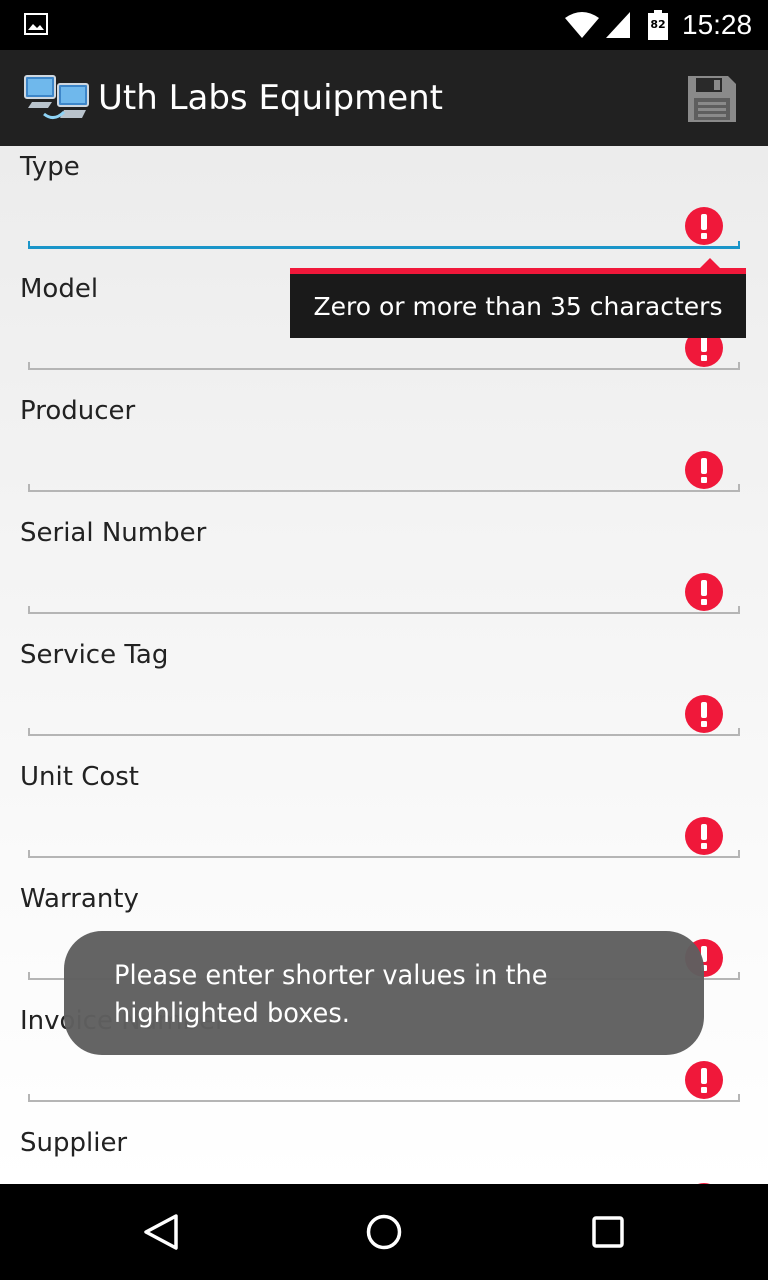 The width and height of the screenshot is (768, 1280). What do you see at coordinates (518, 306) in the screenshot?
I see `error-tooltip-message: Zero or more than 35 characters` at bounding box center [518, 306].